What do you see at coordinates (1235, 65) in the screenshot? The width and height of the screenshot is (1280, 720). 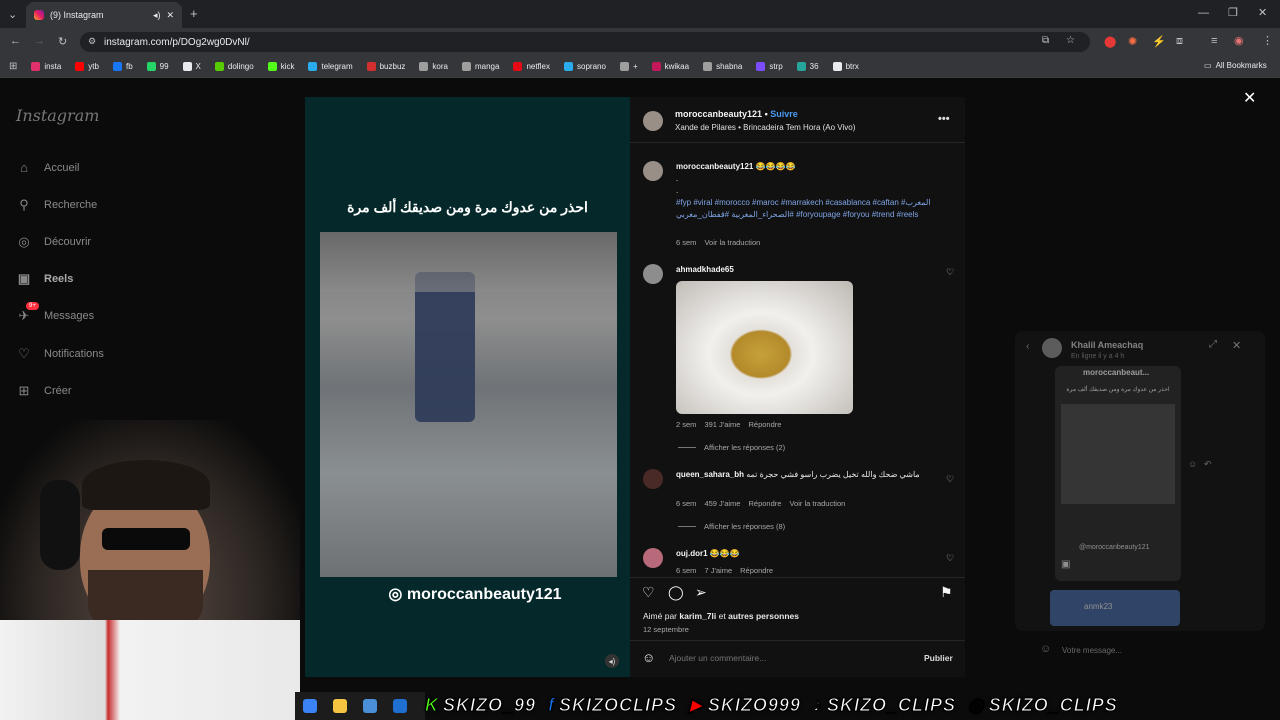 I see `all-bookmarks: ▭ All Bookmarks` at bounding box center [1235, 65].